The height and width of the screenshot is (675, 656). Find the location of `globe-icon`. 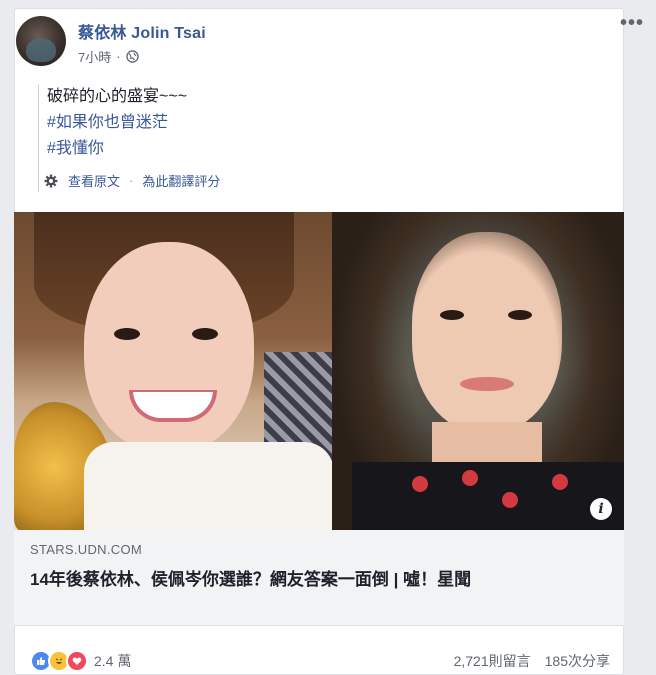

globe-icon is located at coordinates (132, 56).